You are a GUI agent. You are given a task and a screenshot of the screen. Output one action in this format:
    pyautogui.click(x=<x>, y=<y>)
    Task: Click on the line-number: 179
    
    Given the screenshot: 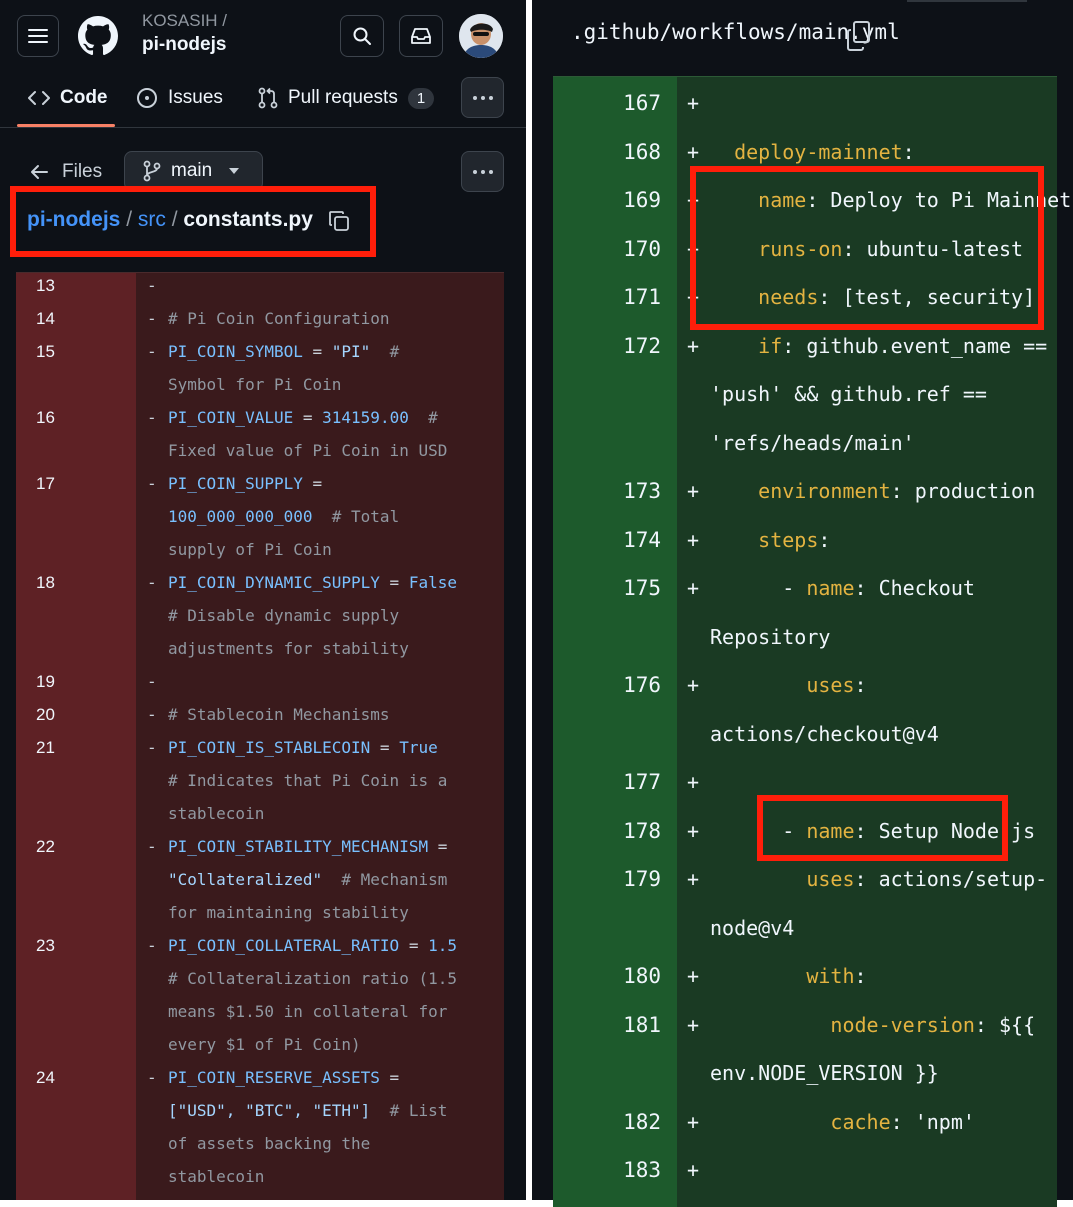 What is the action you would take?
    pyautogui.click(x=607, y=879)
    